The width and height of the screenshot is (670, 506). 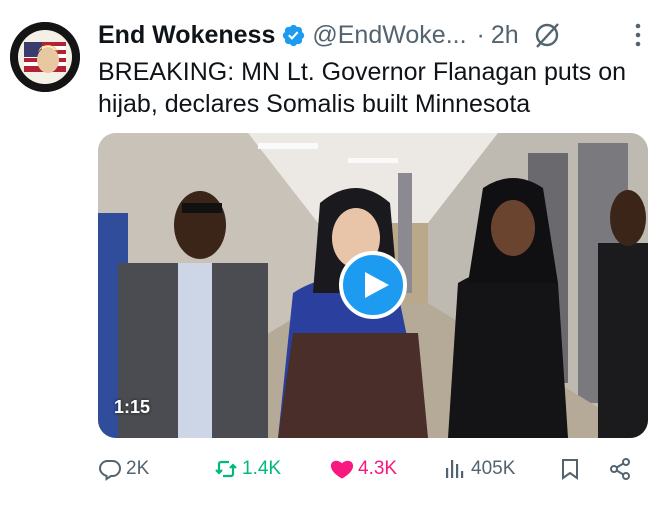 I want to click on views-icon, so click(x=455, y=469).